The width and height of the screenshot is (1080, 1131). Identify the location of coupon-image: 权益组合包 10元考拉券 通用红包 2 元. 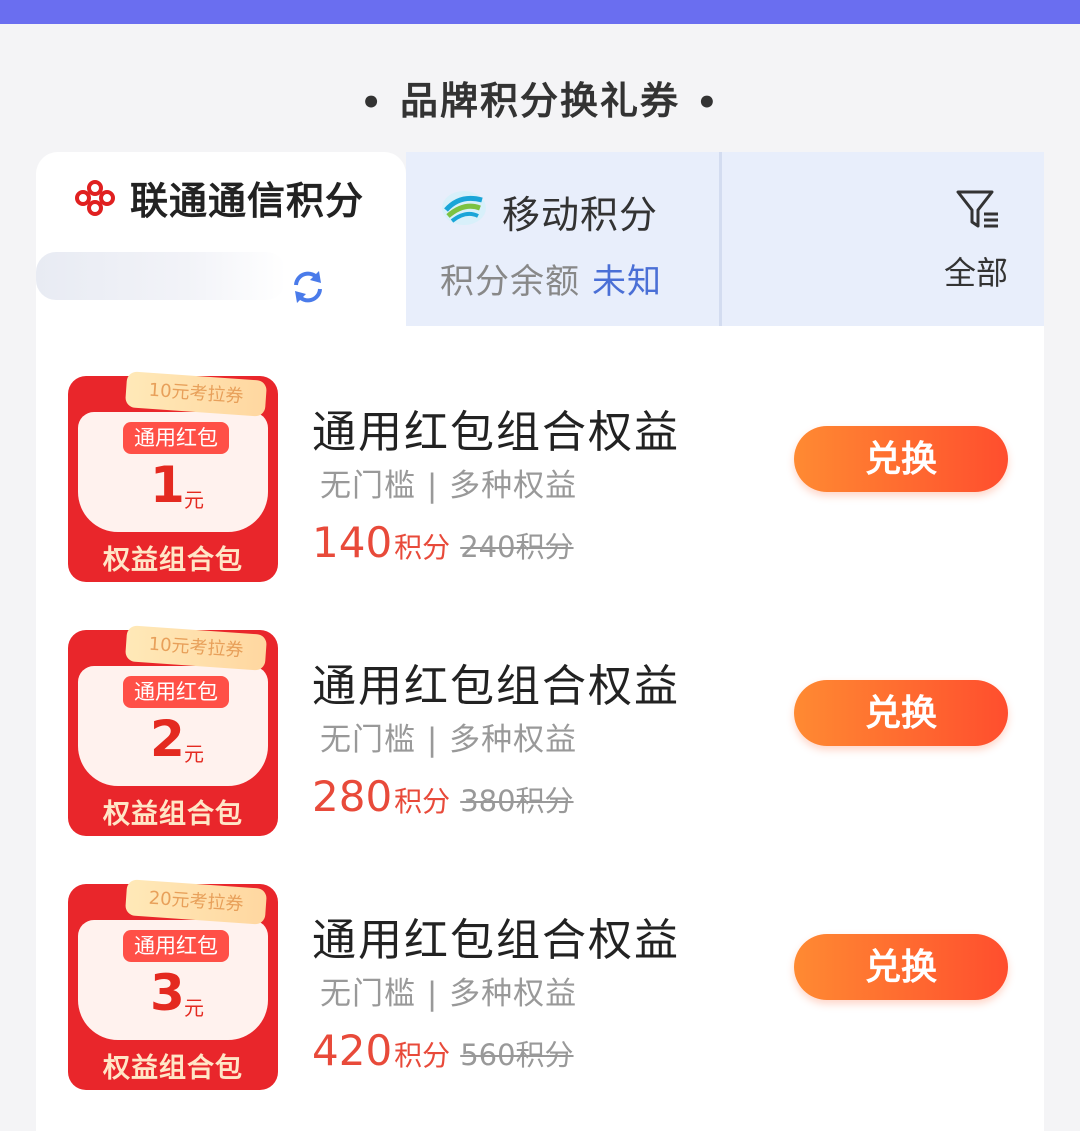
(173, 732).